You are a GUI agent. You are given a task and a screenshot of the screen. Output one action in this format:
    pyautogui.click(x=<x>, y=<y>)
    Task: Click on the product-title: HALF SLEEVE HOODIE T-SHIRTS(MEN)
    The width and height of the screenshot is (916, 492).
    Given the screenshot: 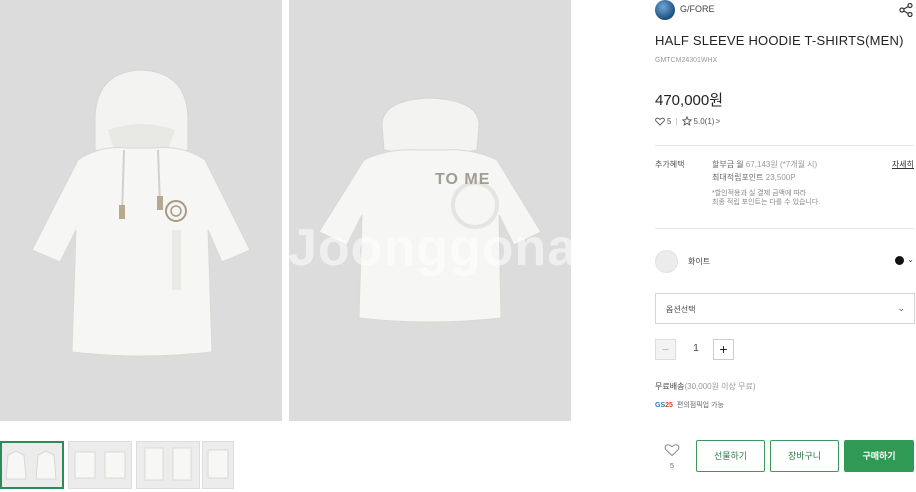 What is the action you would take?
    pyautogui.click(x=779, y=40)
    